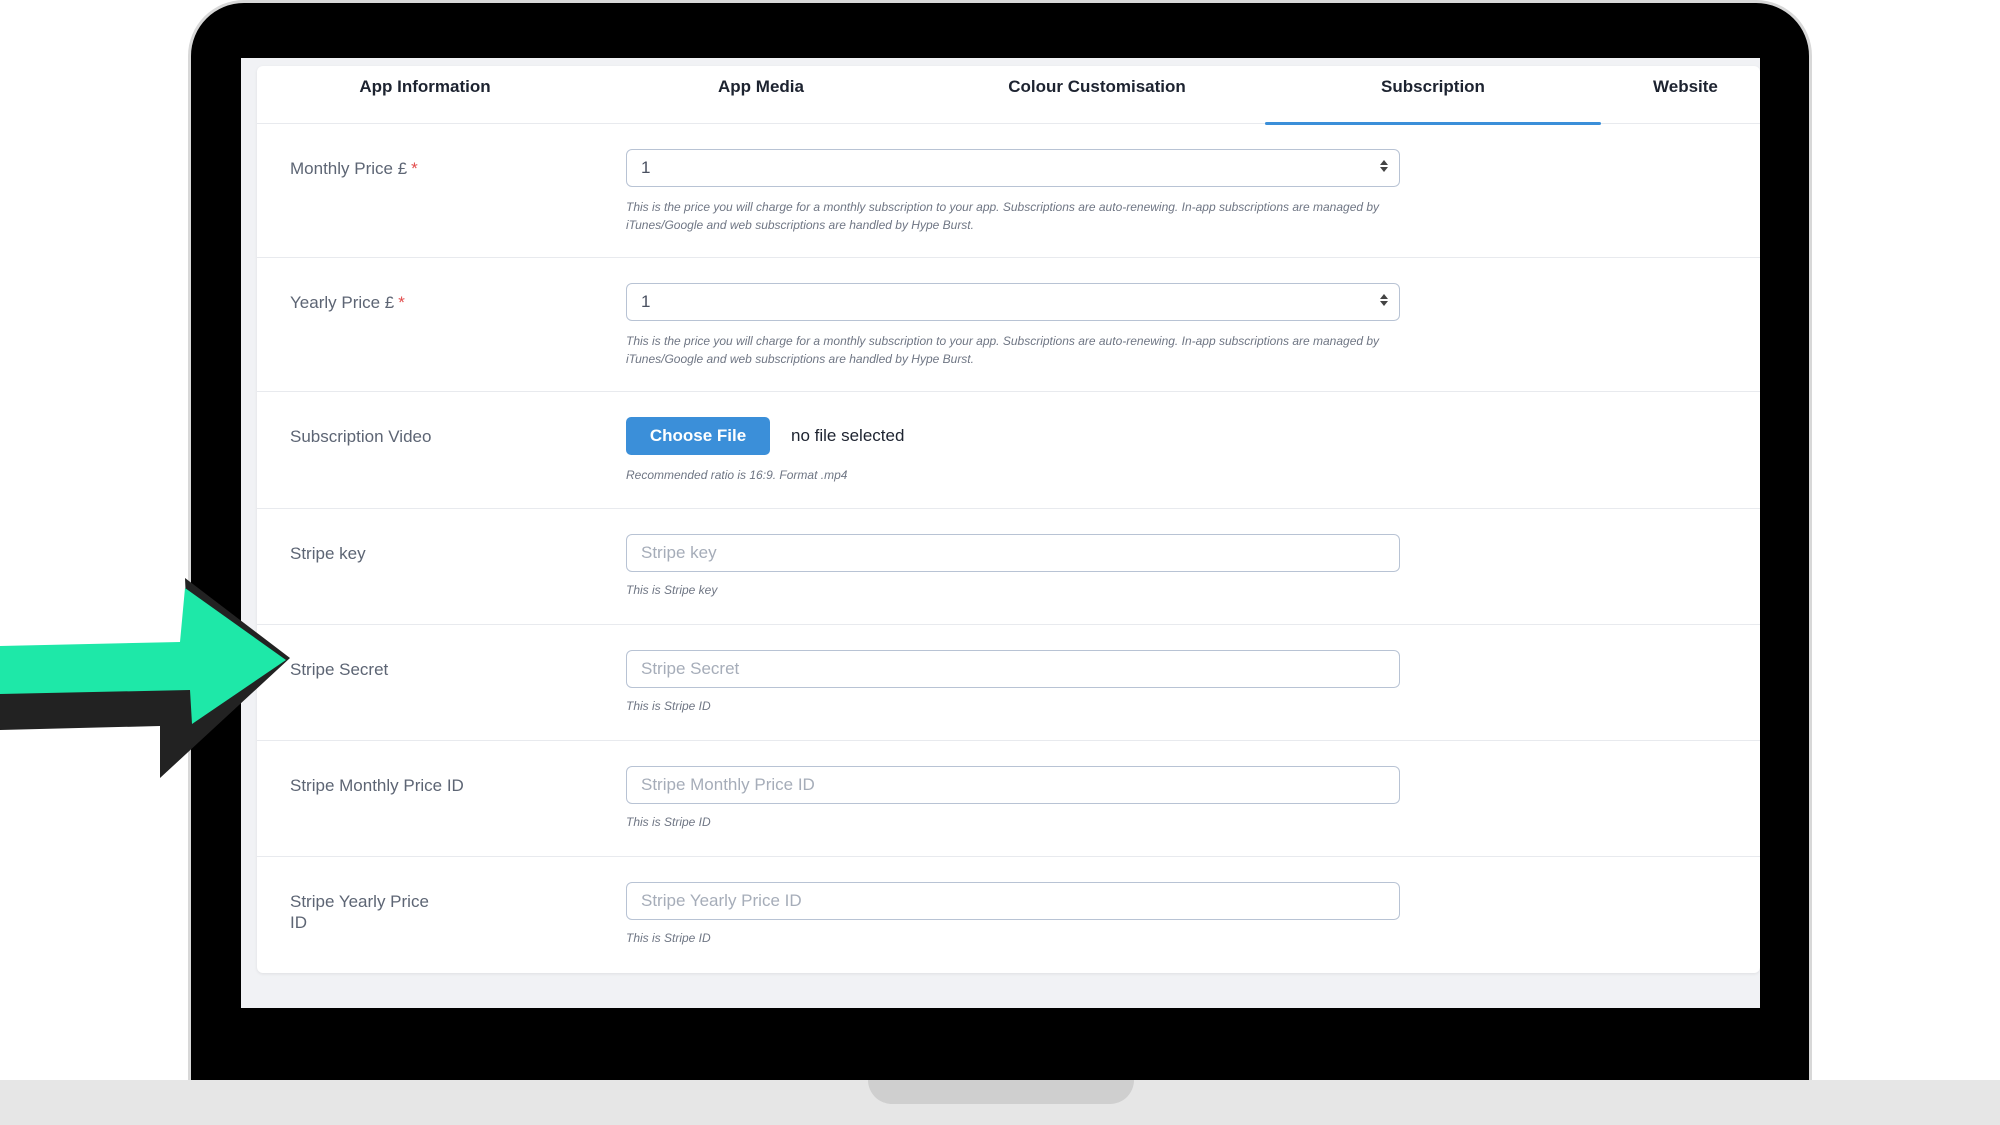  Describe the element at coordinates (1013, 553) in the screenshot. I see `stripe-key-input` at that location.